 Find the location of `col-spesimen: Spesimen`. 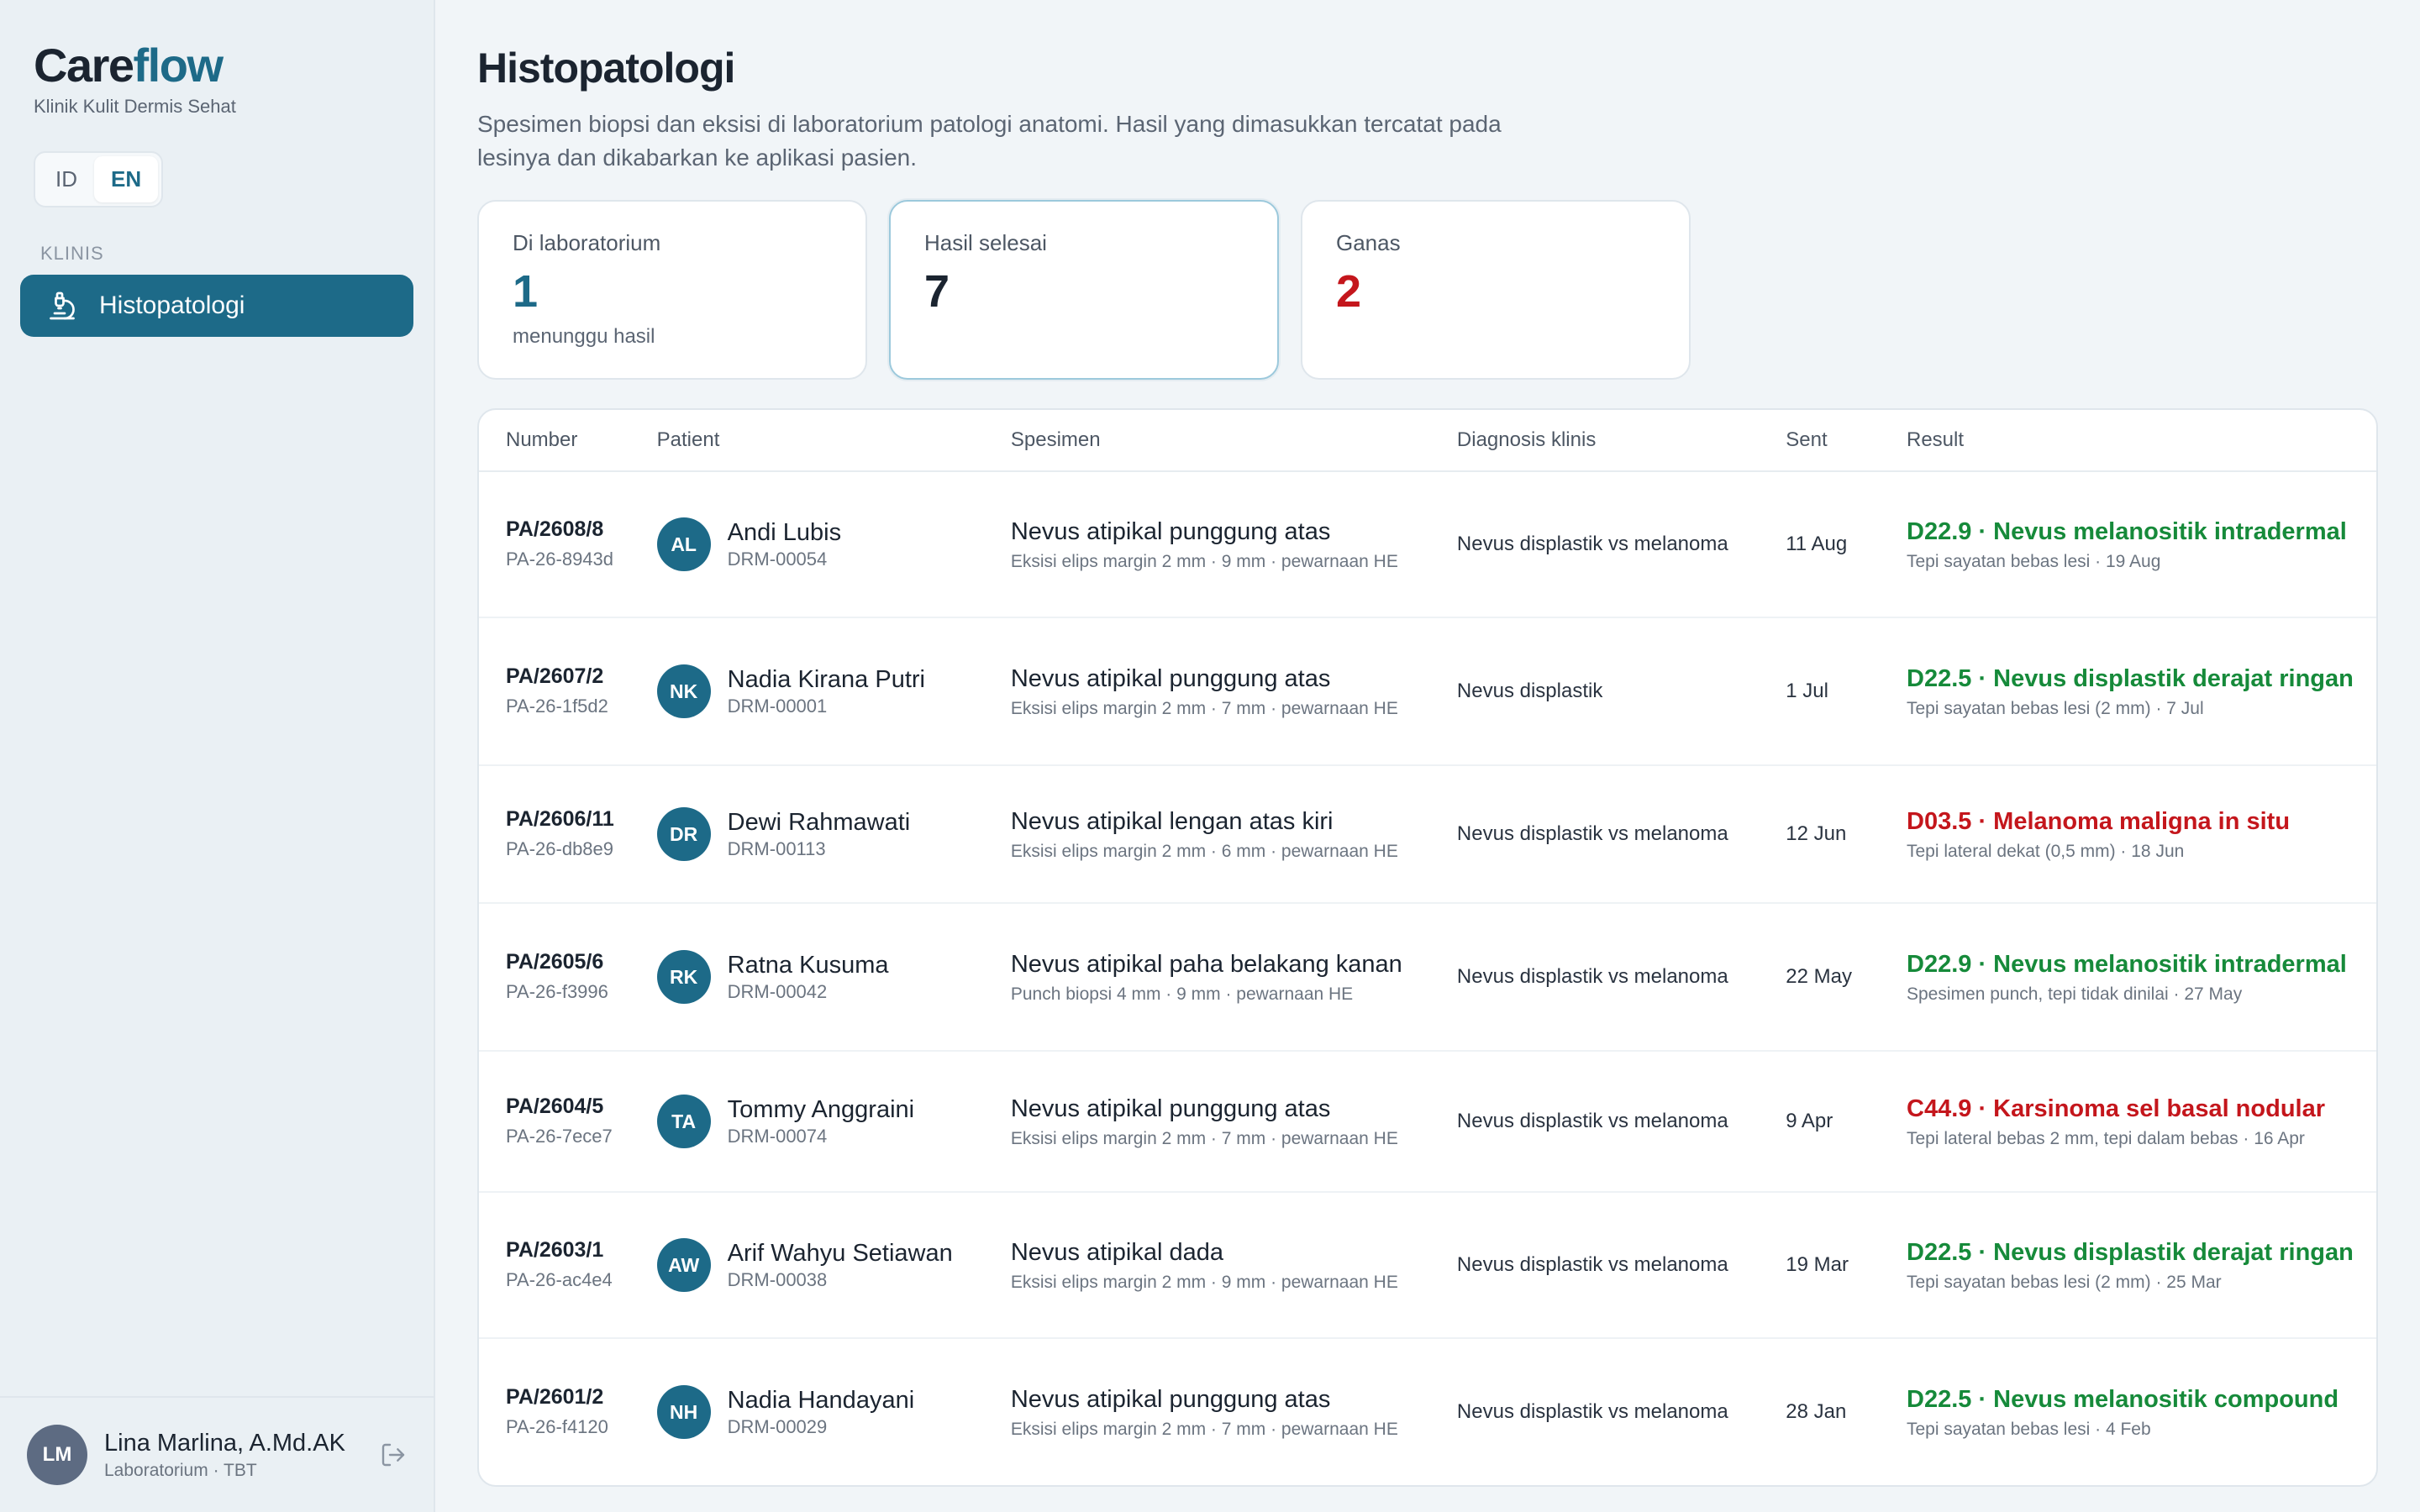

col-spesimen: Spesimen is located at coordinates (1234, 440).